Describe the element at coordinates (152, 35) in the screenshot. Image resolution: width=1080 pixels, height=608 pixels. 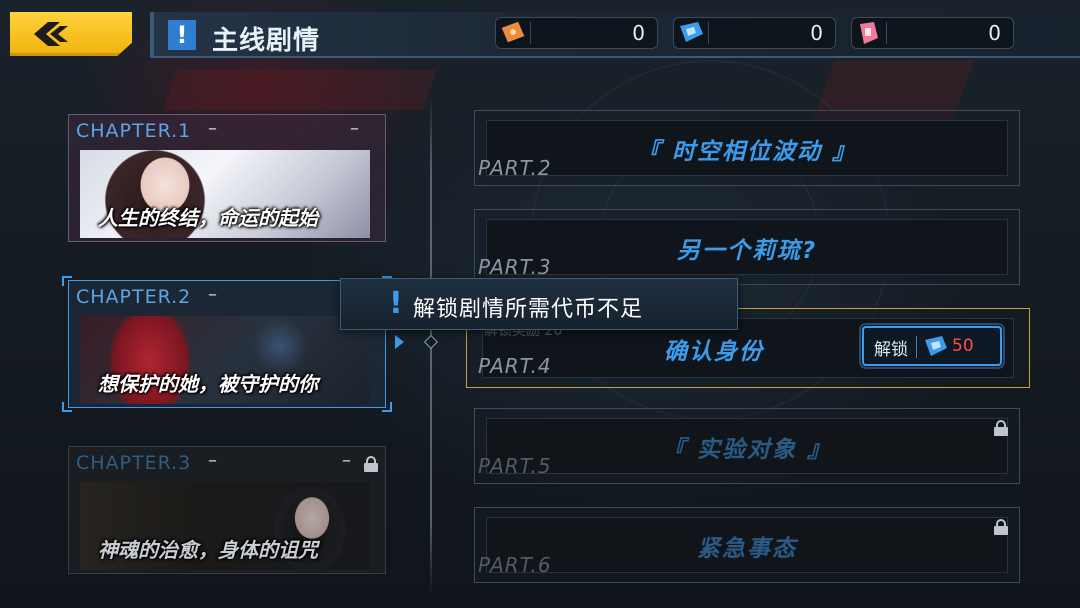
I see `title-accent` at that location.